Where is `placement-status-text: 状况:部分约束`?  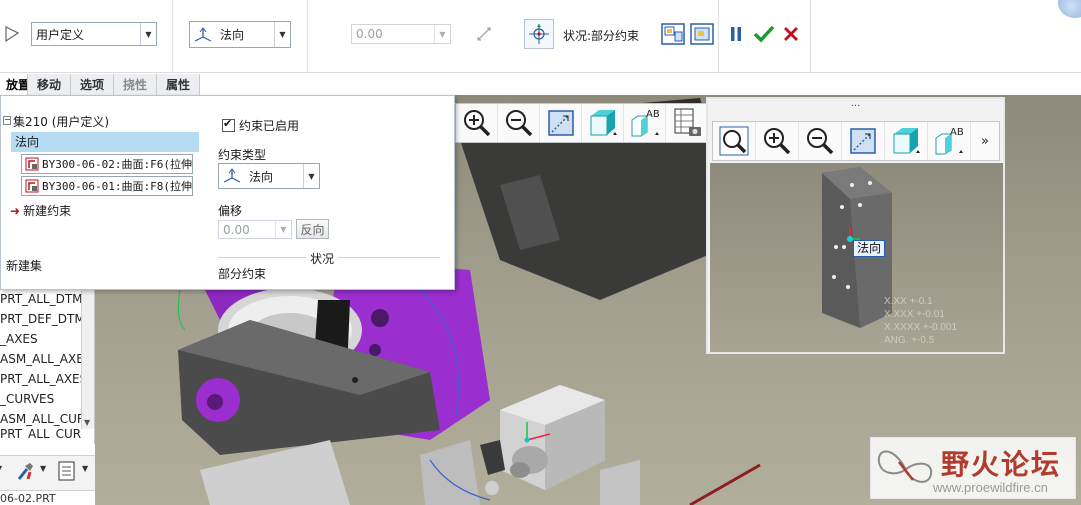
placement-status-text: 状况:部分约束 is located at coordinates (601, 36).